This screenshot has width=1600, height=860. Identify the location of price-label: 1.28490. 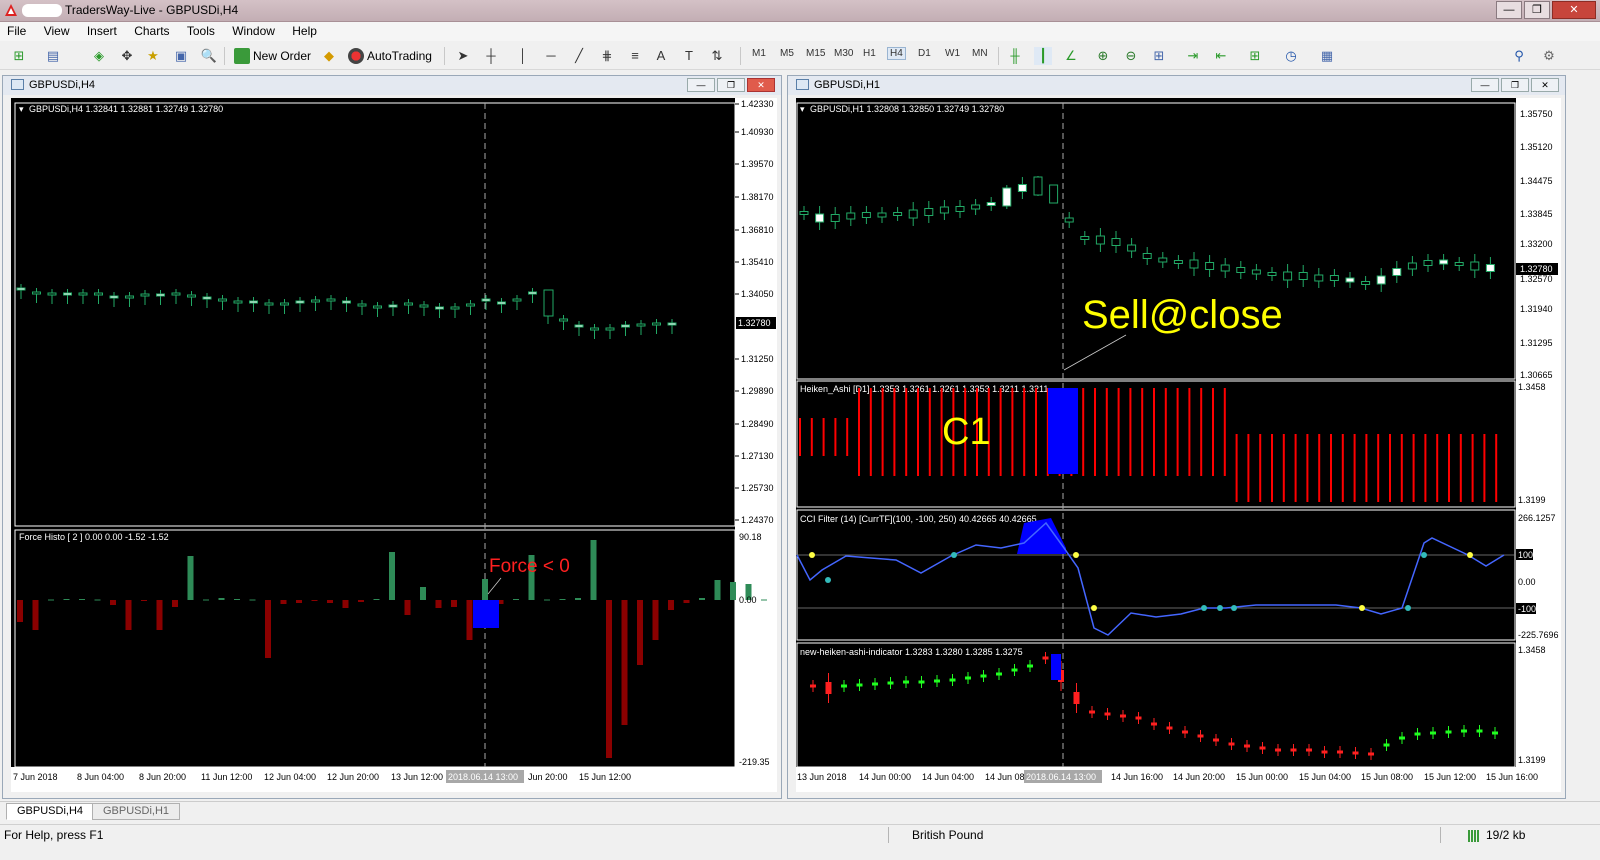
(757, 424).